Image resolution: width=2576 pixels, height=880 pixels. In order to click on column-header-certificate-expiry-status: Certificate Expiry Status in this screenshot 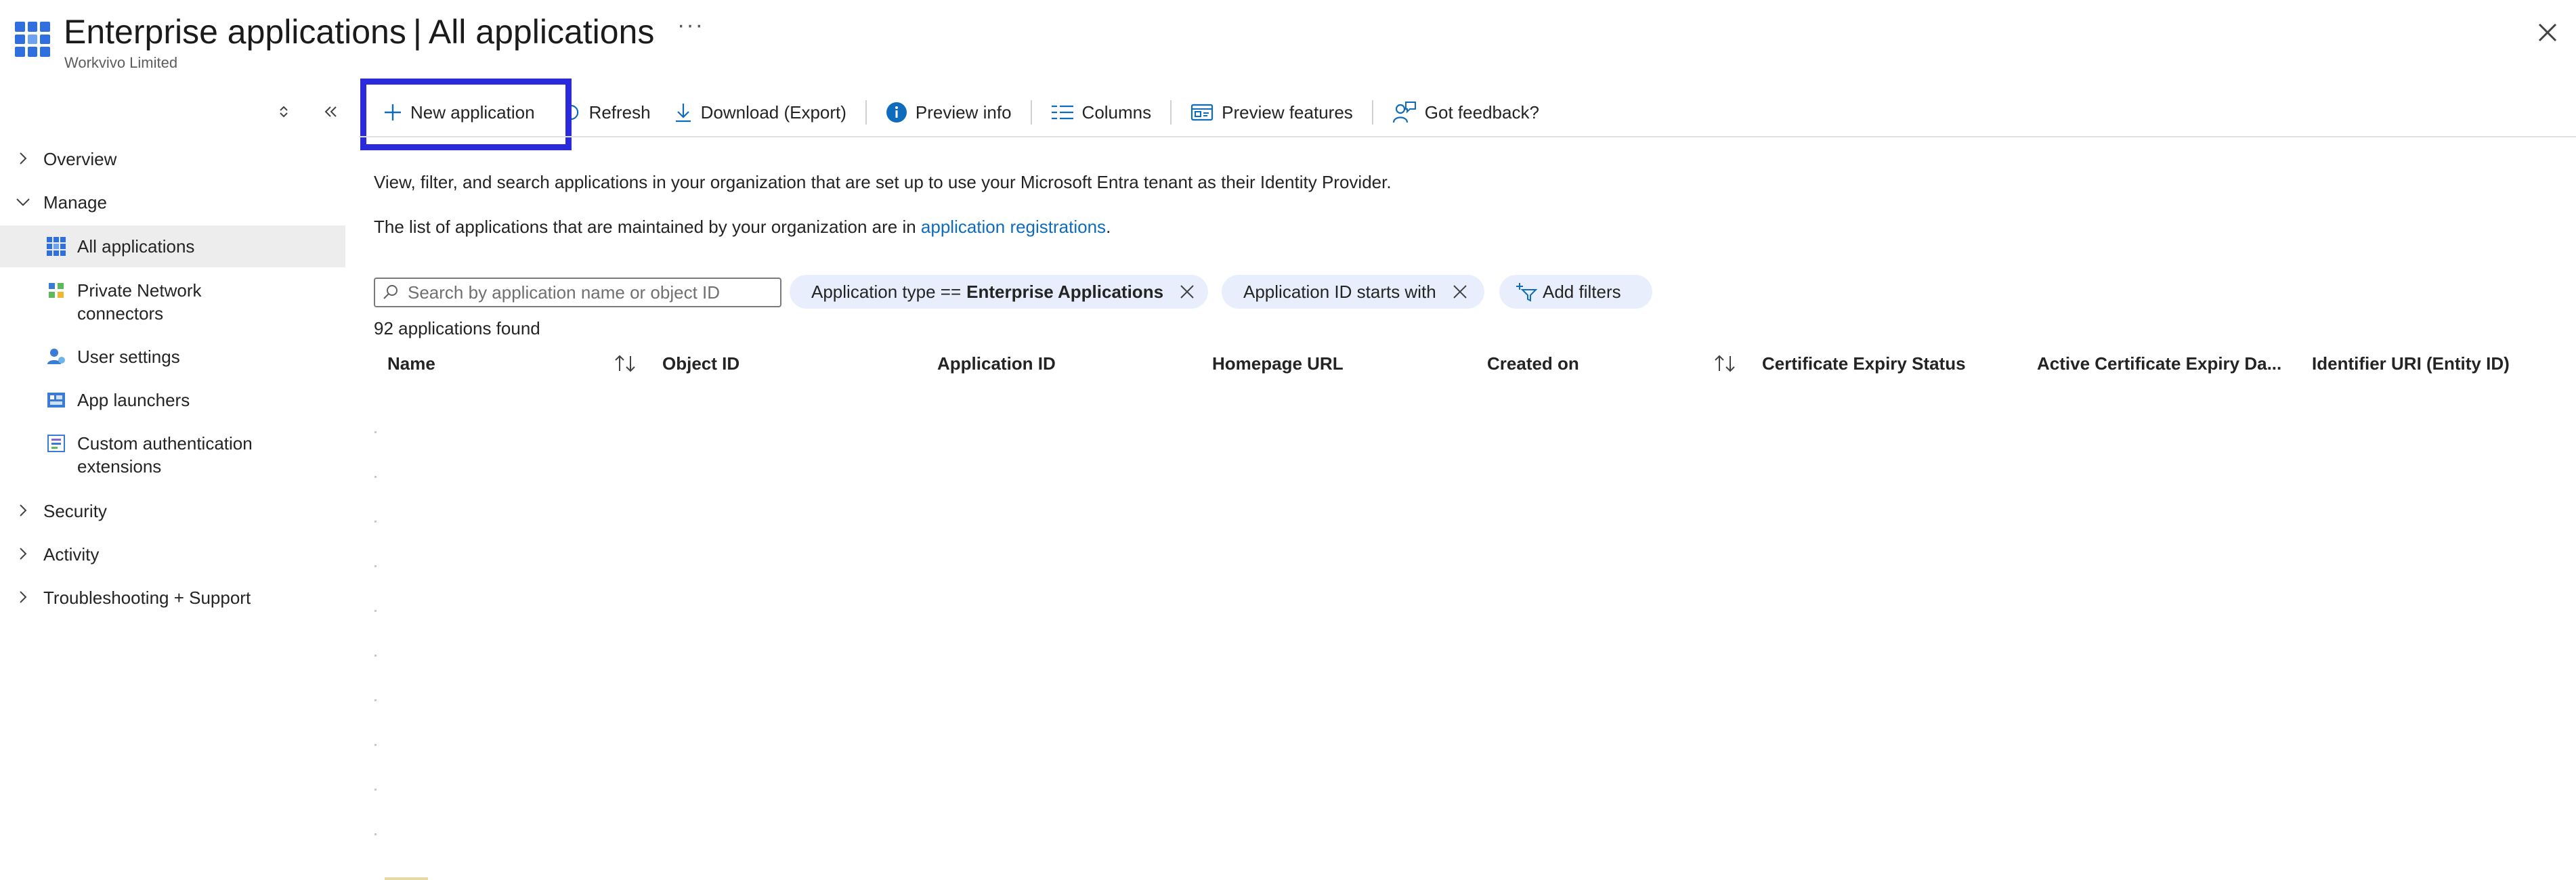, I will do `click(1864, 363)`.